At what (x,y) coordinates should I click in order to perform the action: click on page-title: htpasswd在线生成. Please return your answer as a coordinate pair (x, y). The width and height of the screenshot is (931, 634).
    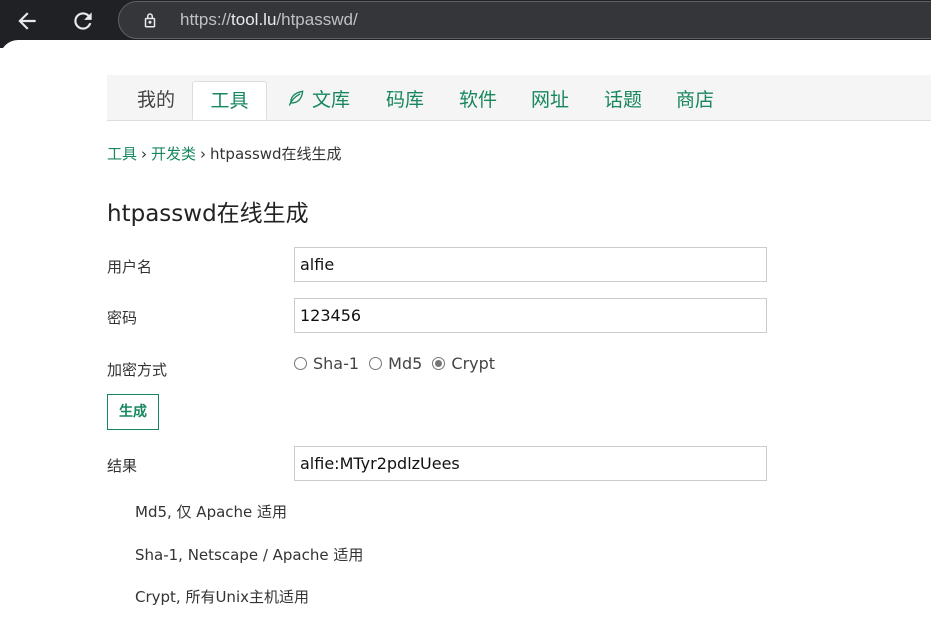
    Looking at the image, I should click on (208, 214).